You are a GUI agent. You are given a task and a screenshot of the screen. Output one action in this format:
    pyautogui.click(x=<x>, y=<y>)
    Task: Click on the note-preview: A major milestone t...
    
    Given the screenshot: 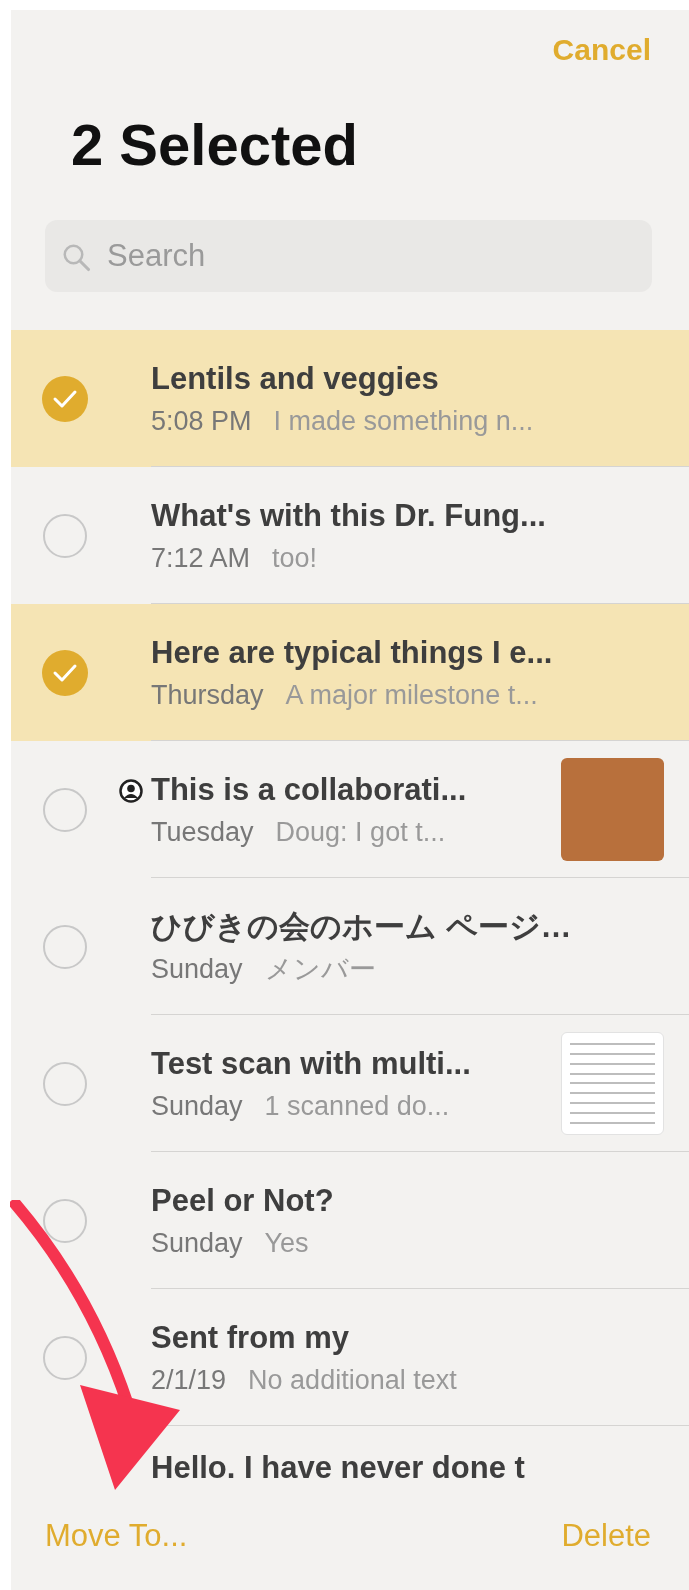 What is the action you would take?
    pyautogui.click(x=411, y=694)
    